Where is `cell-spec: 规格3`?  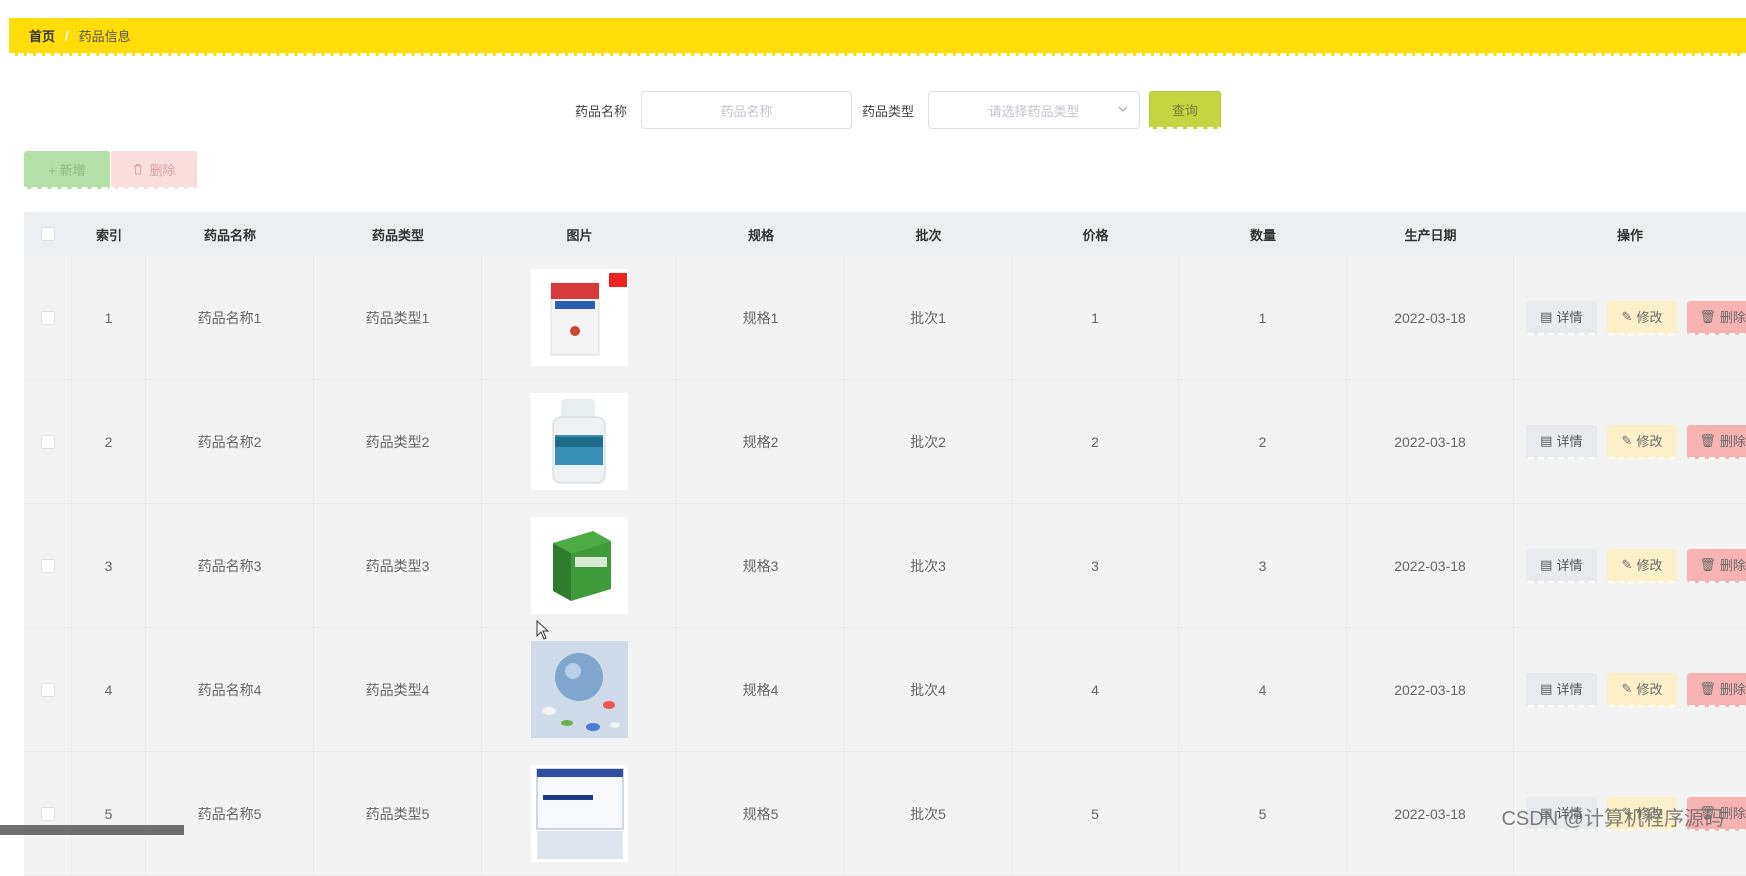 cell-spec: 规格3 is located at coordinates (761, 565).